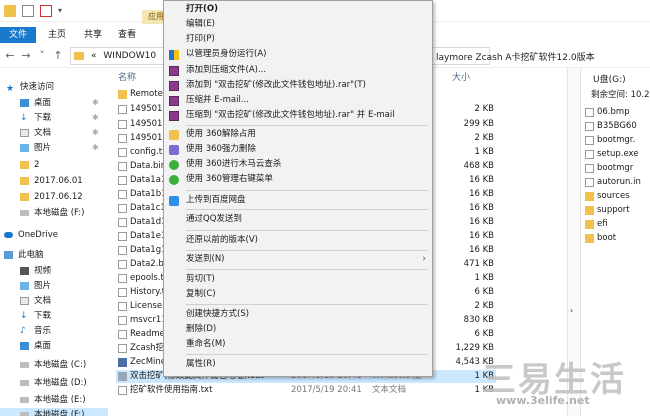  Describe the element at coordinates (515, 56) in the screenshot. I see `breadcrumb-item-current: laymore Zcash A卡挖矿软件12.0版本` at that location.